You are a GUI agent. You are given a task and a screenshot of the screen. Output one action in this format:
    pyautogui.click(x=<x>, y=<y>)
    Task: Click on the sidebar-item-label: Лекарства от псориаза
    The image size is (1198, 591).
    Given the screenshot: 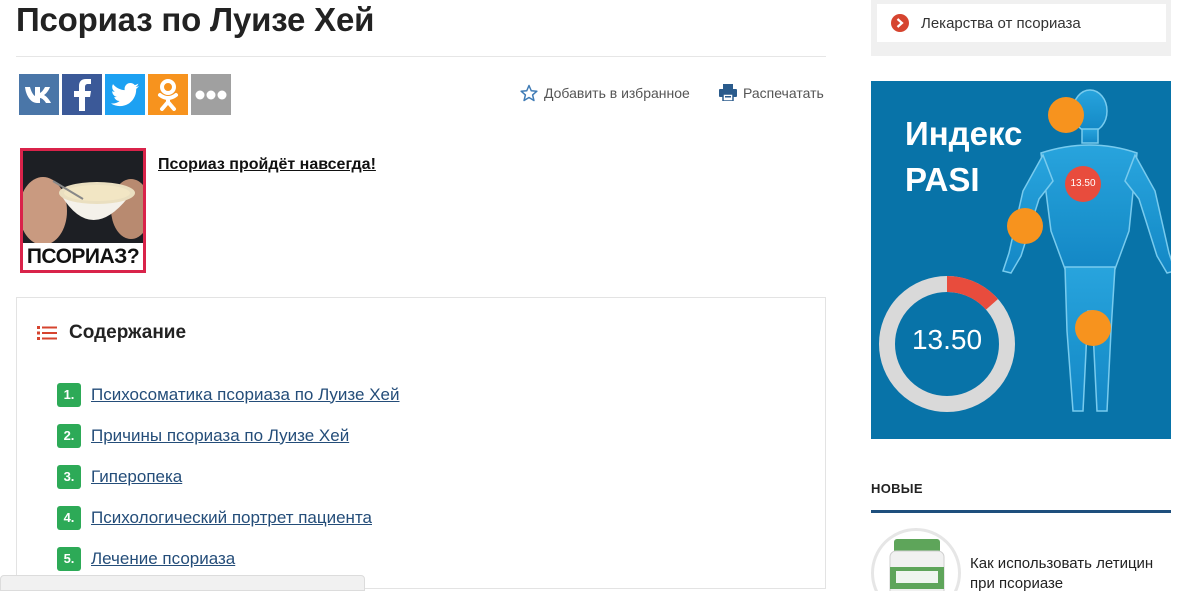 What is the action you would take?
    pyautogui.click(x=1001, y=23)
    